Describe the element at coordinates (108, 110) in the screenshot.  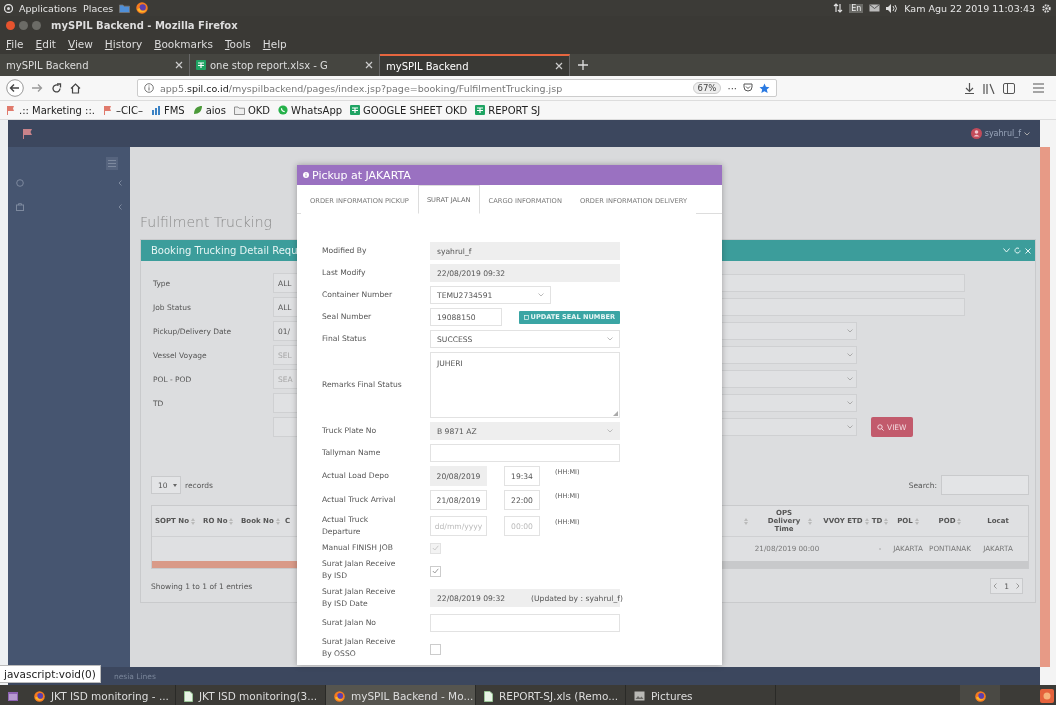
I see `flag-icon` at that location.